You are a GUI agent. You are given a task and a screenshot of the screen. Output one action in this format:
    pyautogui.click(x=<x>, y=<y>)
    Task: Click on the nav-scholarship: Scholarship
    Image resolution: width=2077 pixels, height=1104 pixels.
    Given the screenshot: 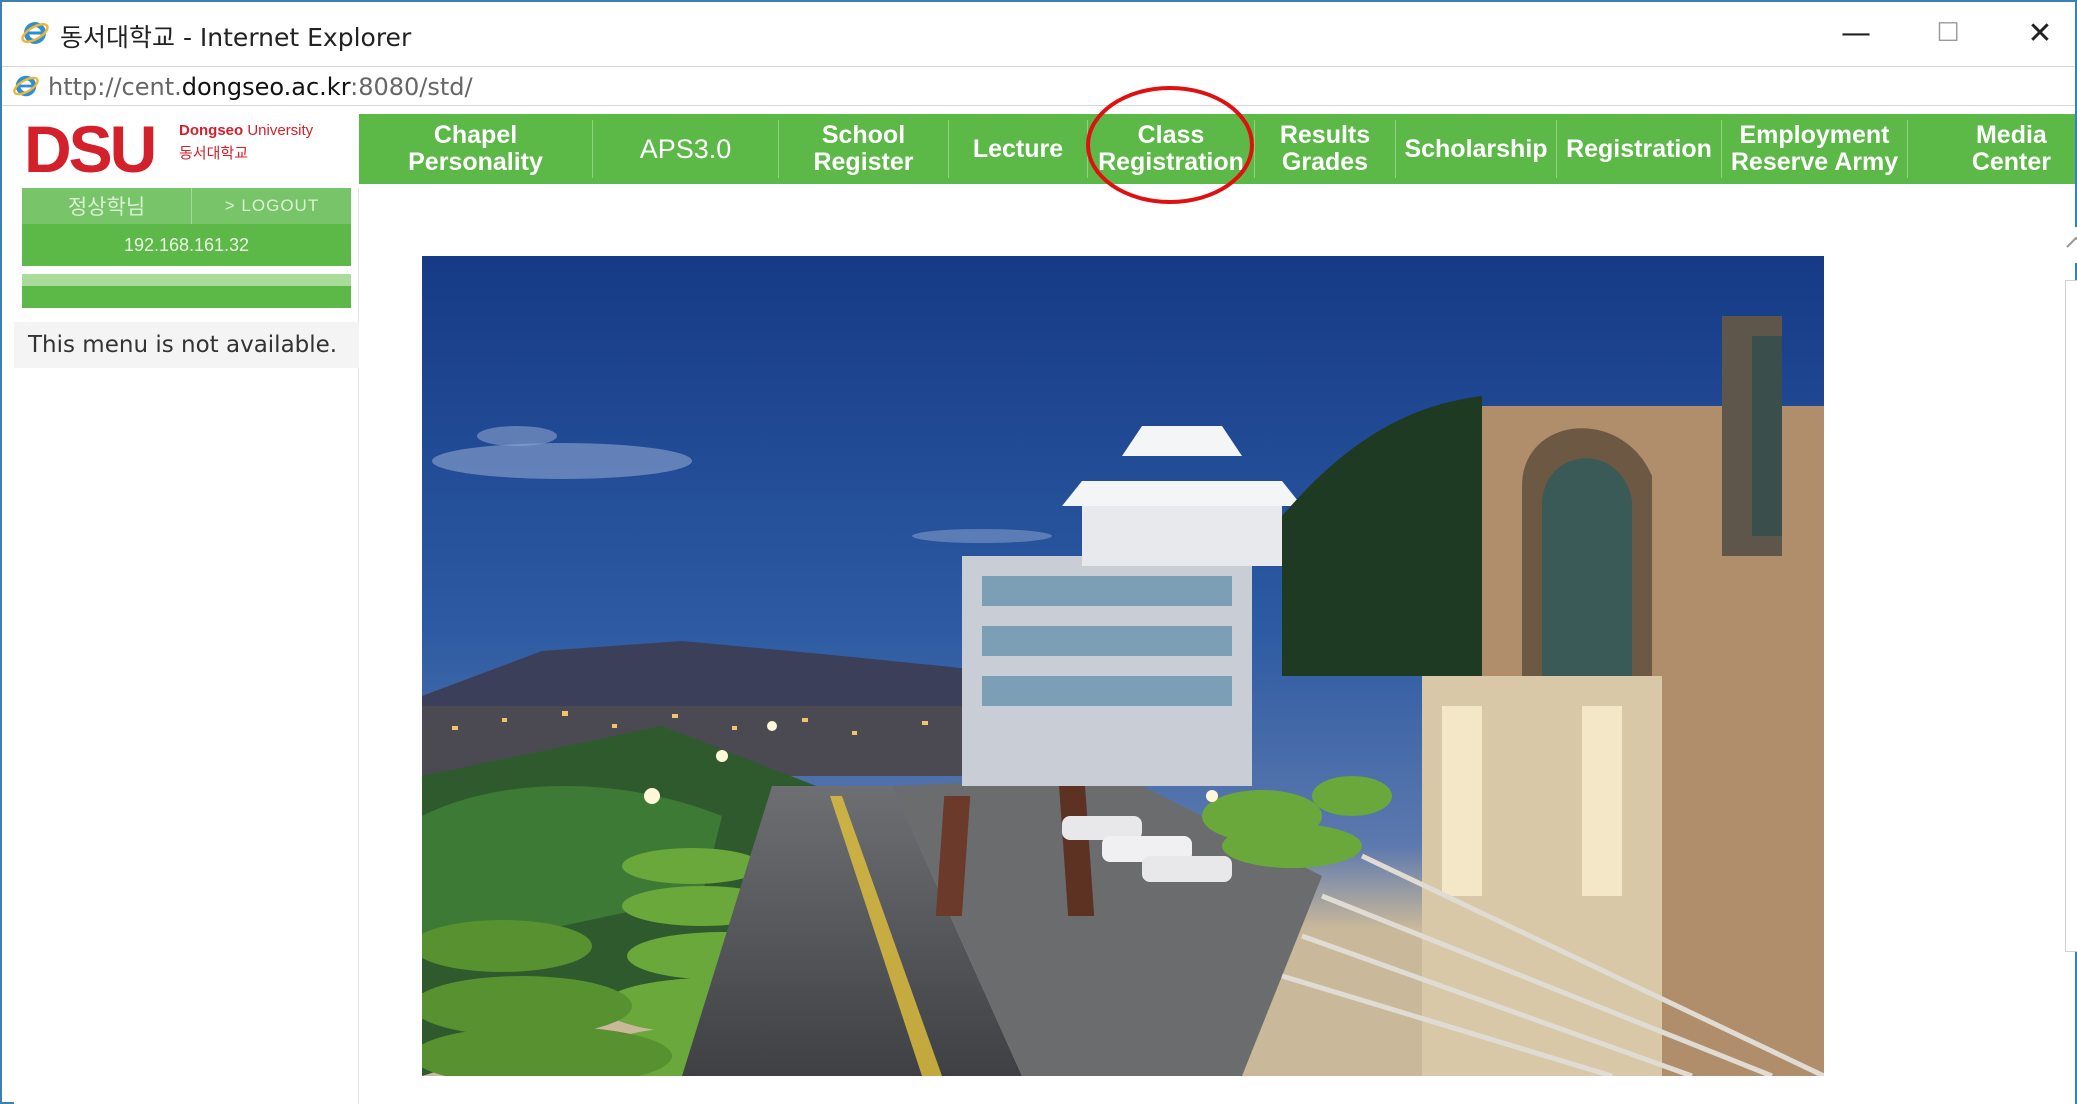 What is the action you would take?
    pyautogui.click(x=1476, y=149)
    